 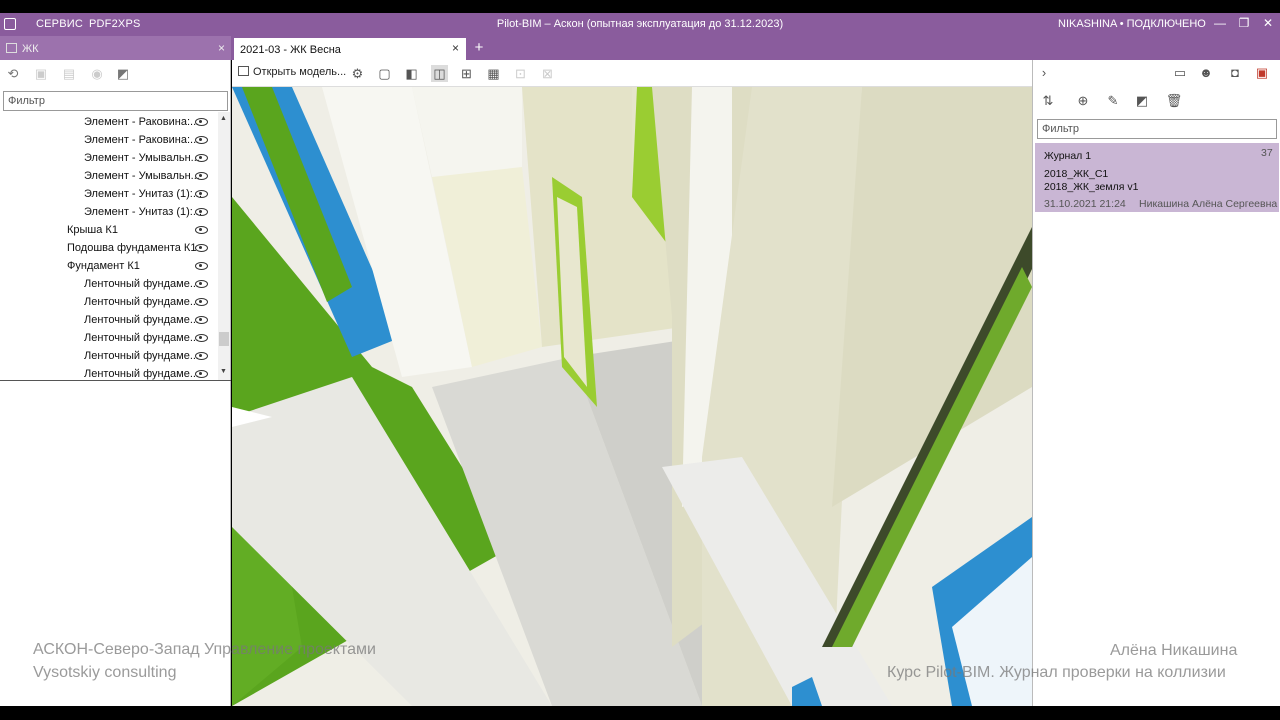 I want to click on scroll-up-icon: ▲, so click(x=223, y=118).